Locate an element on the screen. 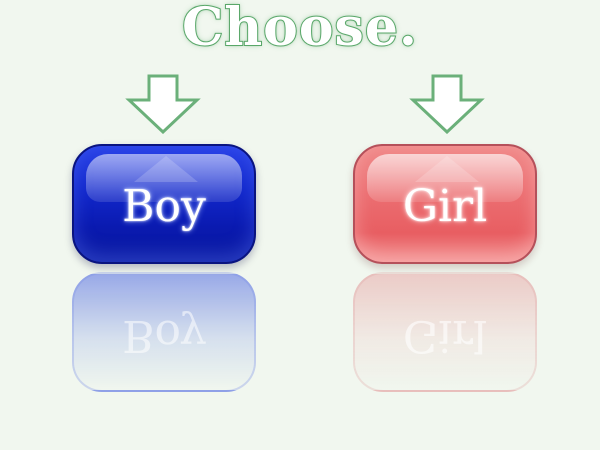 This screenshot has height=450, width=600. boy-button: Boy is located at coordinates (164, 204).